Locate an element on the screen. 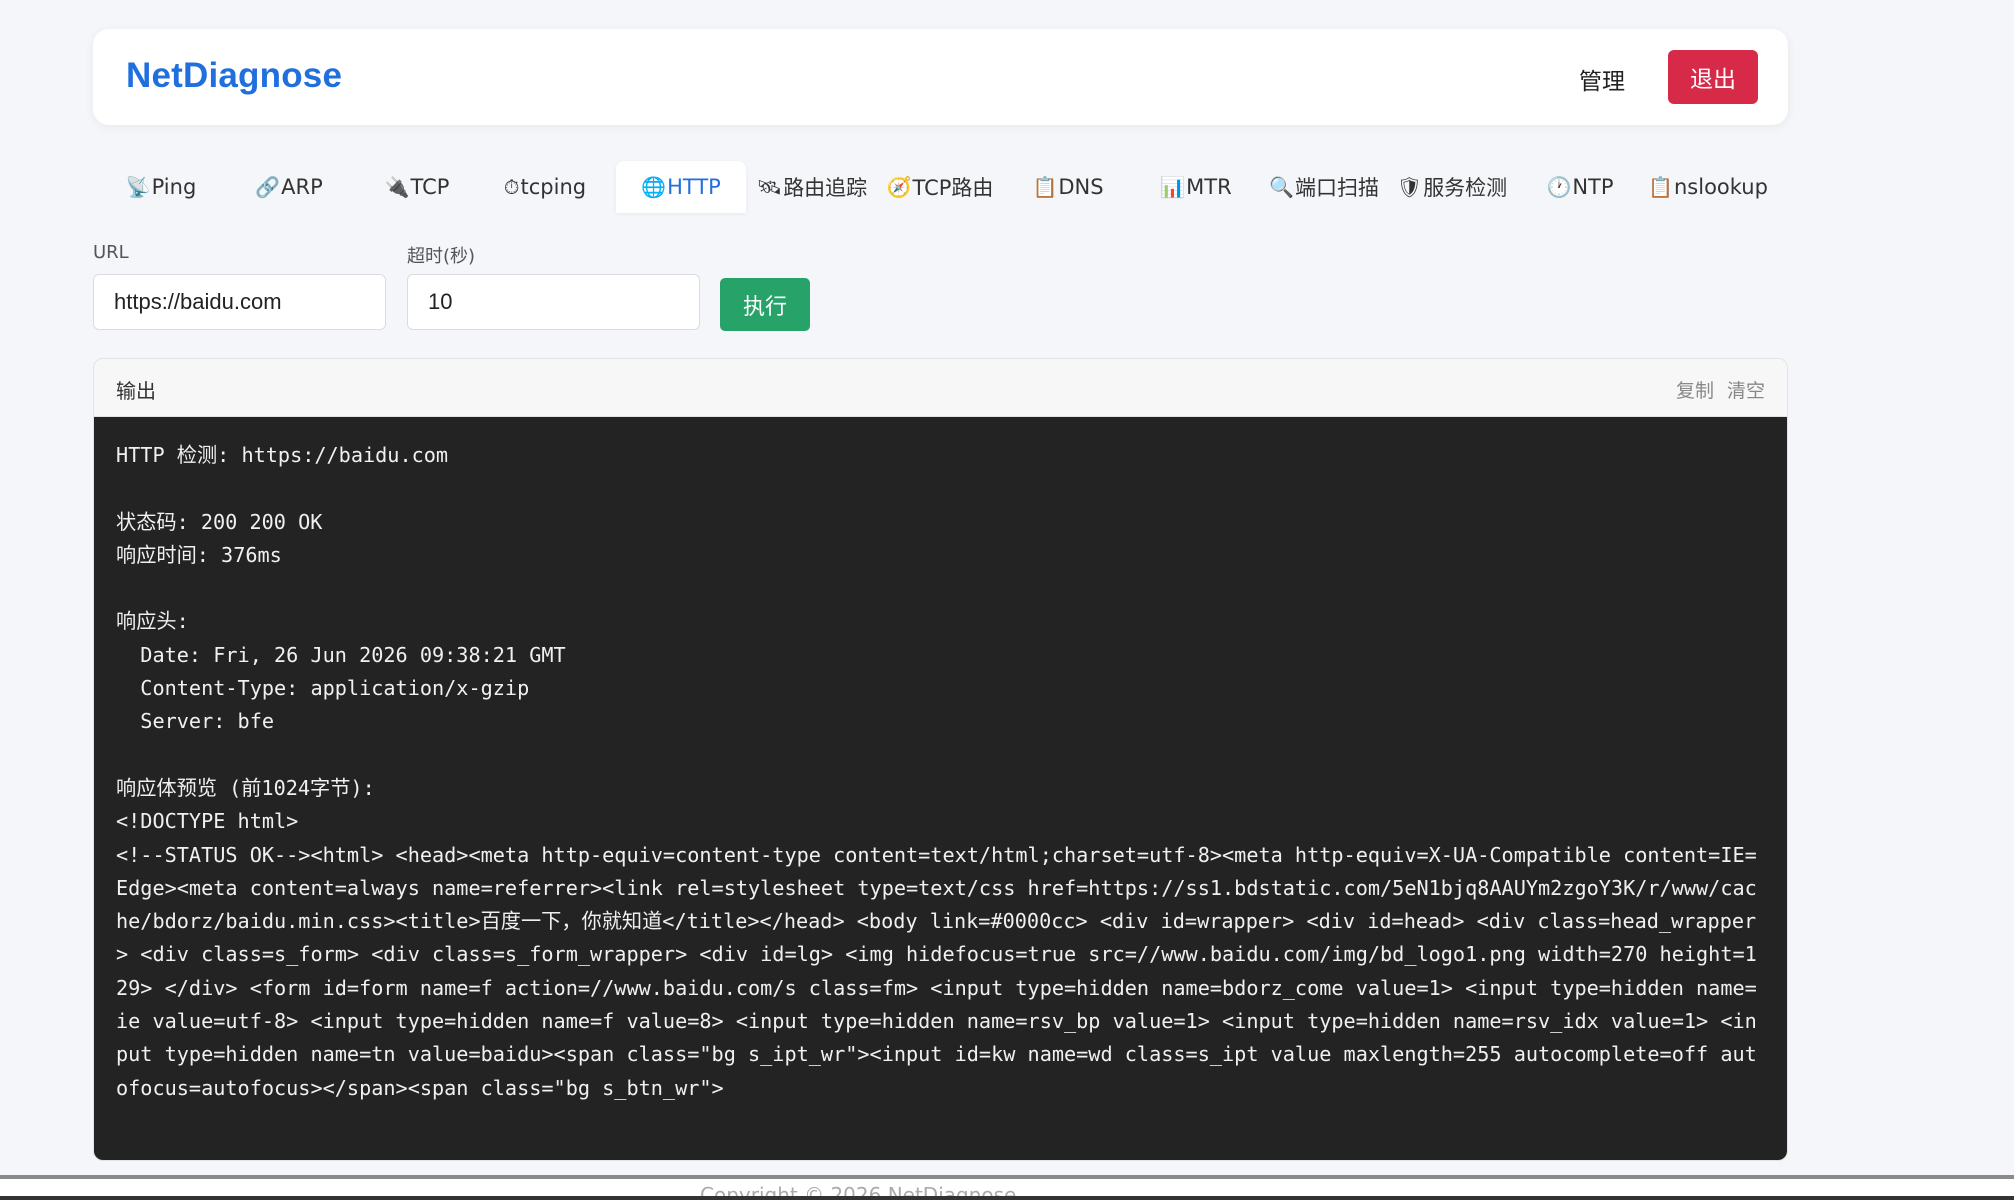 The height and width of the screenshot is (1200, 2014). tab-dns: 📋 DNS is located at coordinates (1068, 187).